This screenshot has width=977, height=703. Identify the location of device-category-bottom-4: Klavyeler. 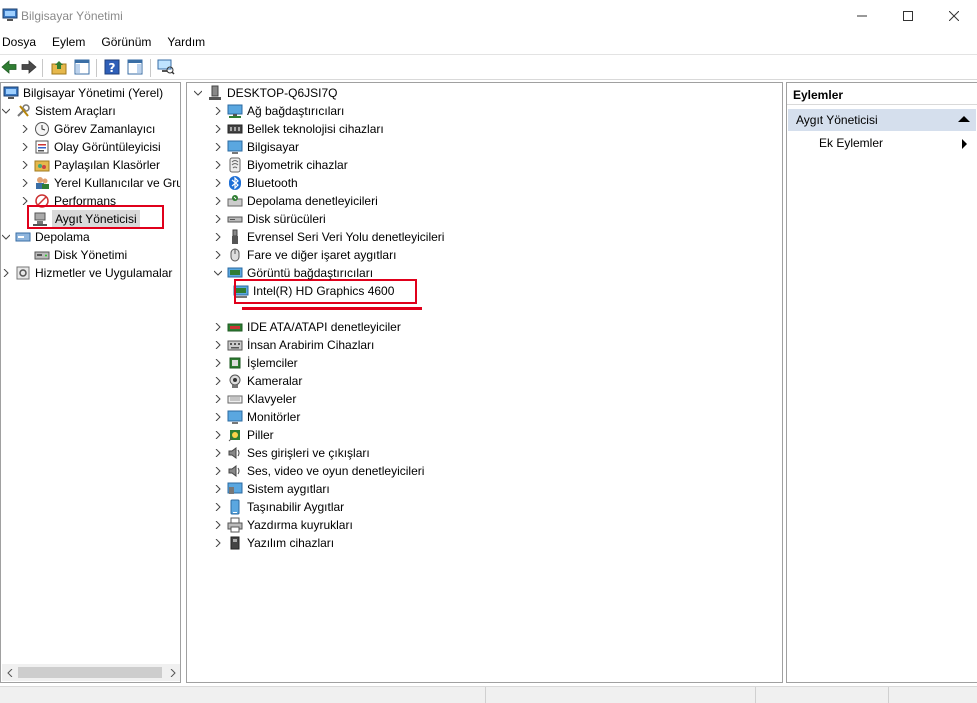
(254, 399).